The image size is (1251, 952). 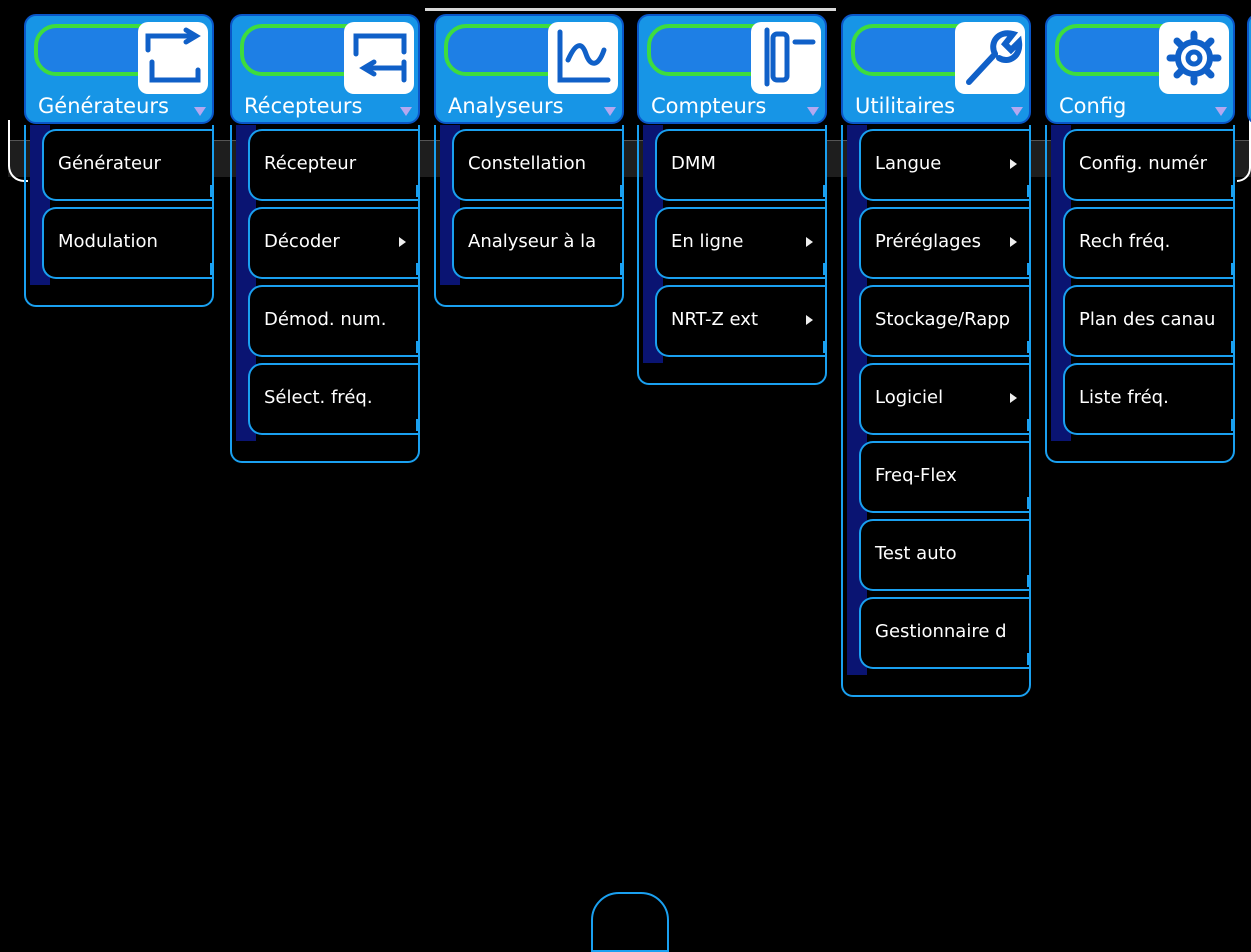 What do you see at coordinates (707, 241) in the screenshot?
I see `menu-item-label: En ligne` at bounding box center [707, 241].